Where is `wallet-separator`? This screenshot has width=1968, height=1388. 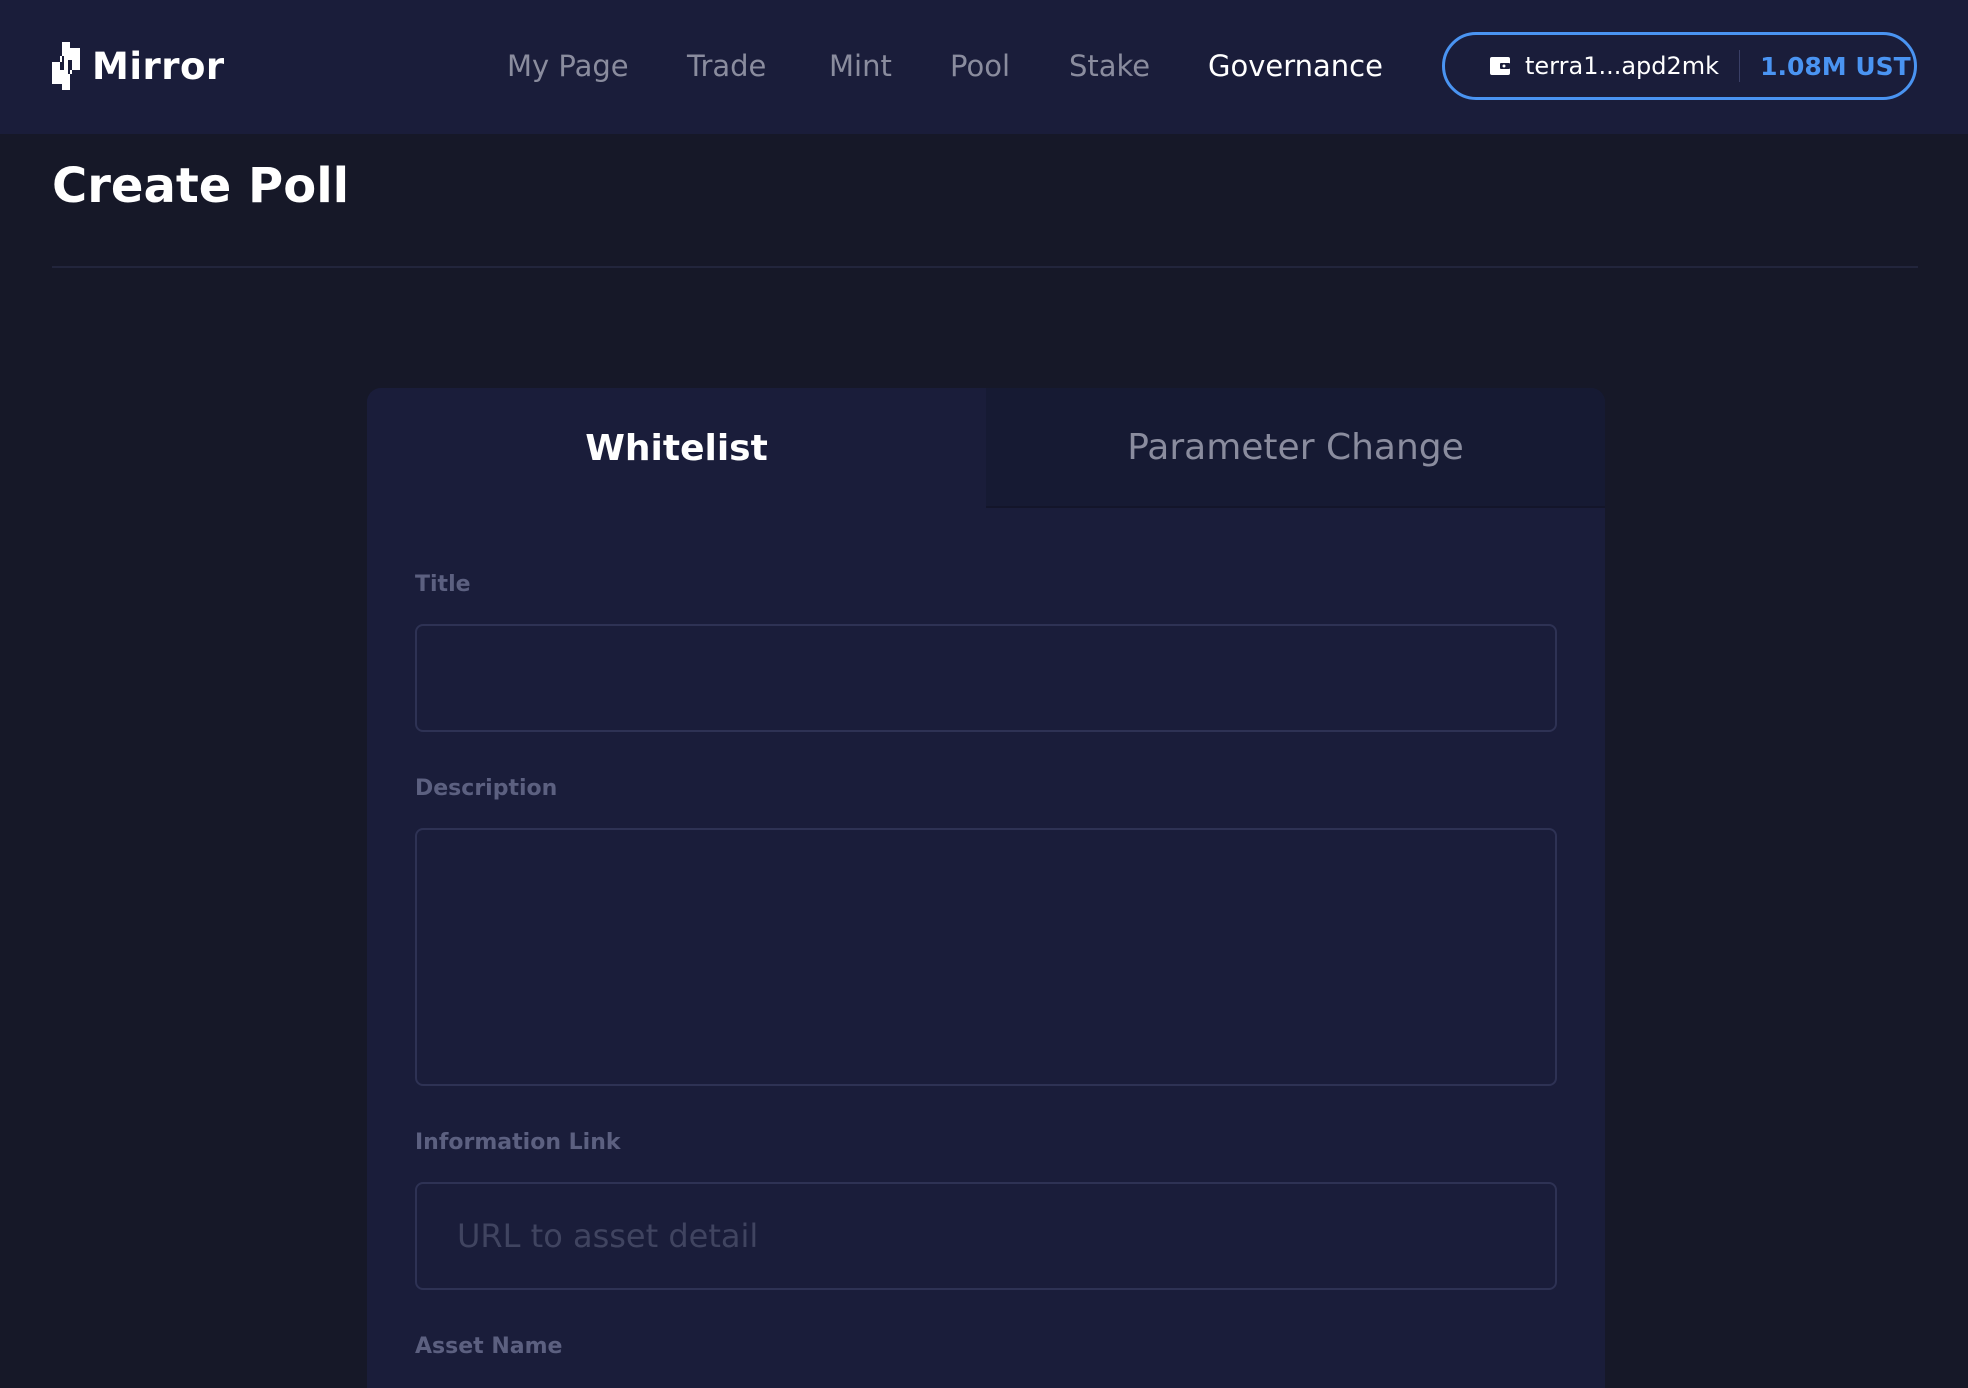 wallet-separator is located at coordinates (1740, 66).